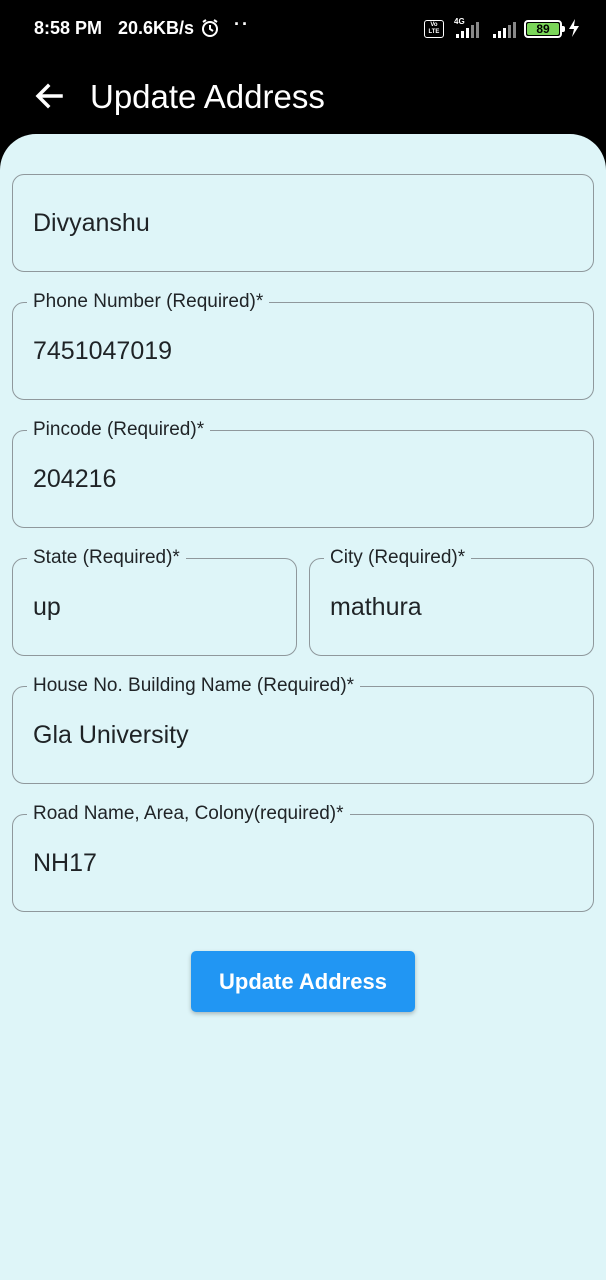  What do you see at coordinates (434, 29) in the screenshot?
I see `volte-icon: Vo LTE` at bounding box center [434, 29].